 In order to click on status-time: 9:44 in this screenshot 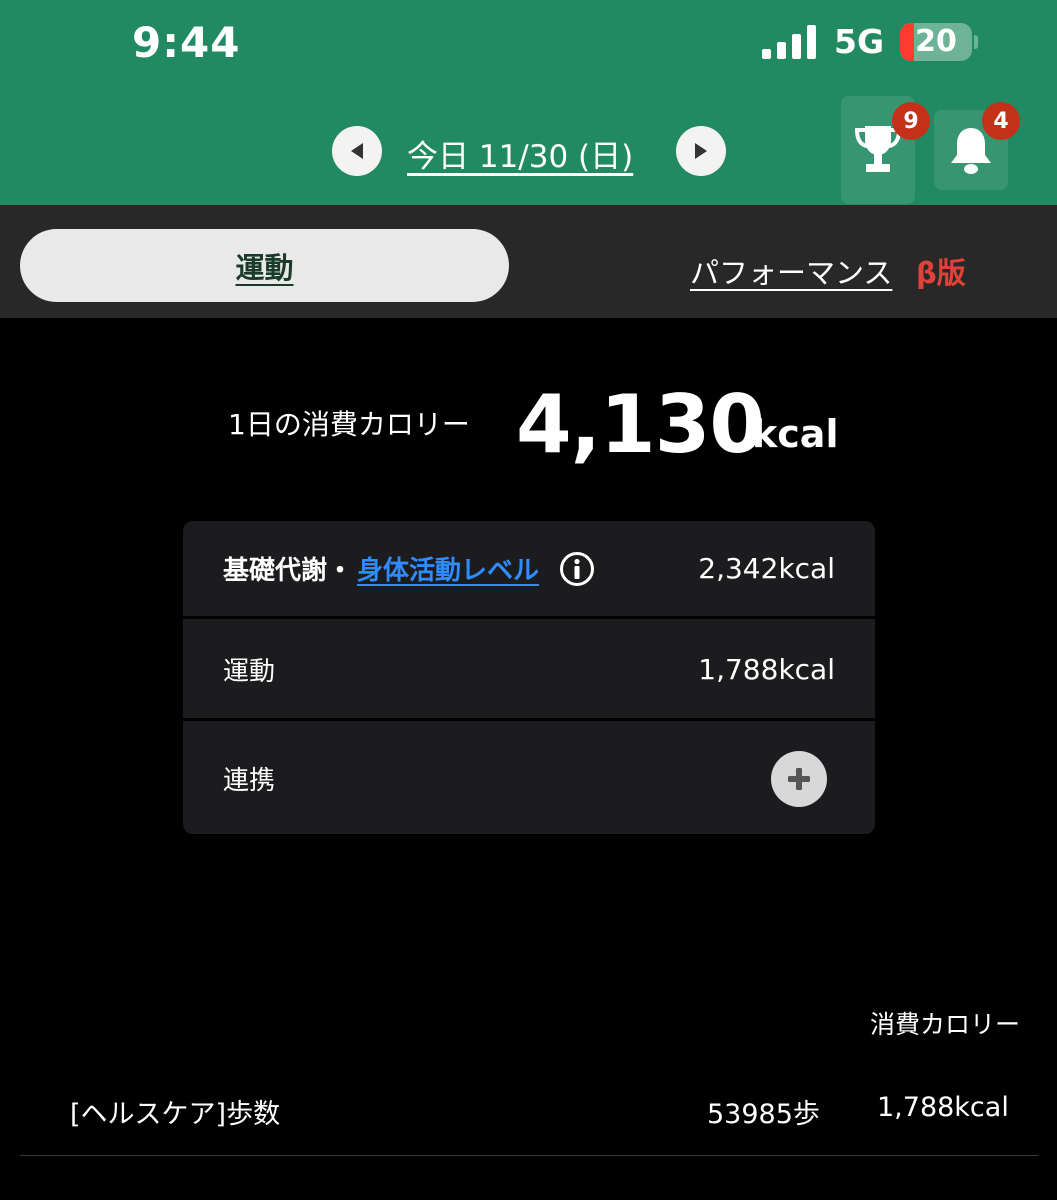, I will do `click(186, 42)`.